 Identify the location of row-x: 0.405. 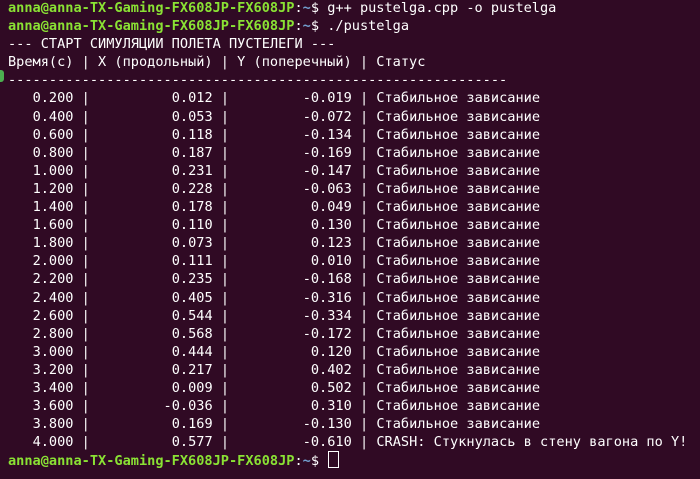
(192, 297).